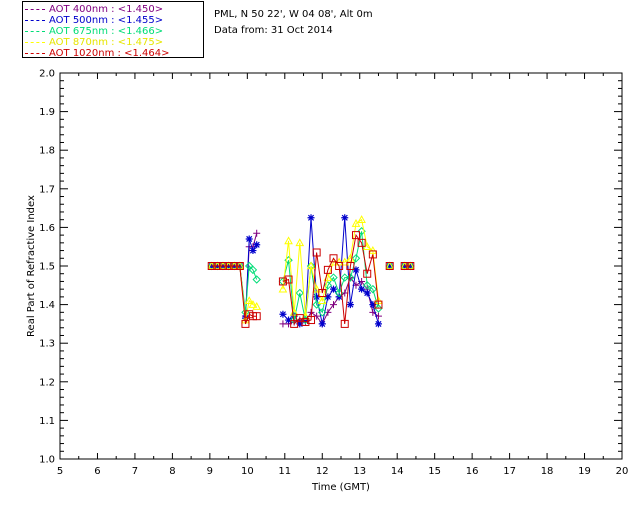  I want to click on y-tick-label: 2.0, so click(47, 74).